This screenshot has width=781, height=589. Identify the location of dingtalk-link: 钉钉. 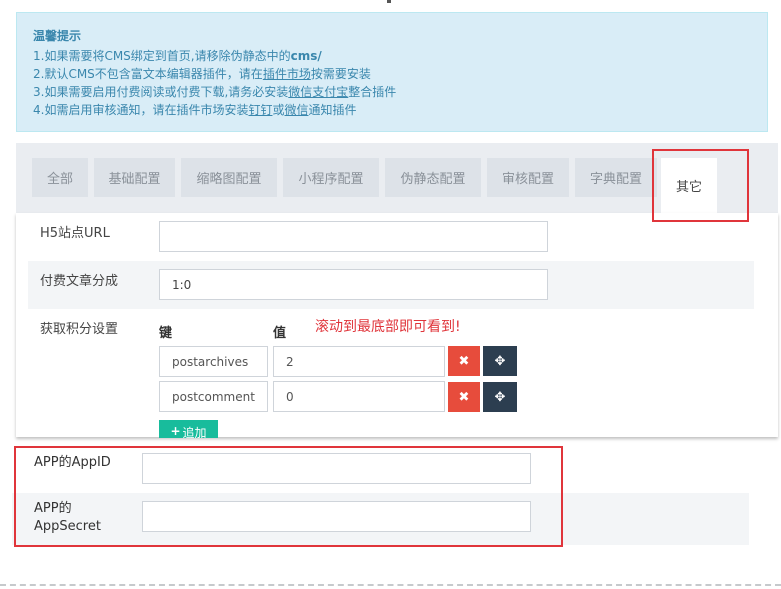
(260, 110).